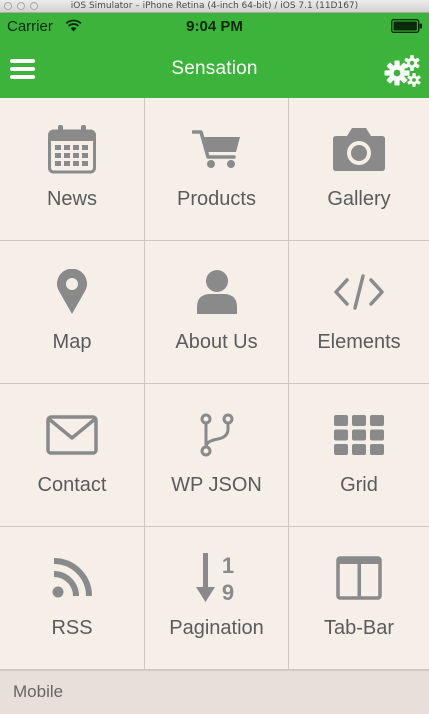 The image size is (429, 714). Describe the element at coordinates (359, 342) in the screenshot. I see `menu-item-label: Elements` at that location.